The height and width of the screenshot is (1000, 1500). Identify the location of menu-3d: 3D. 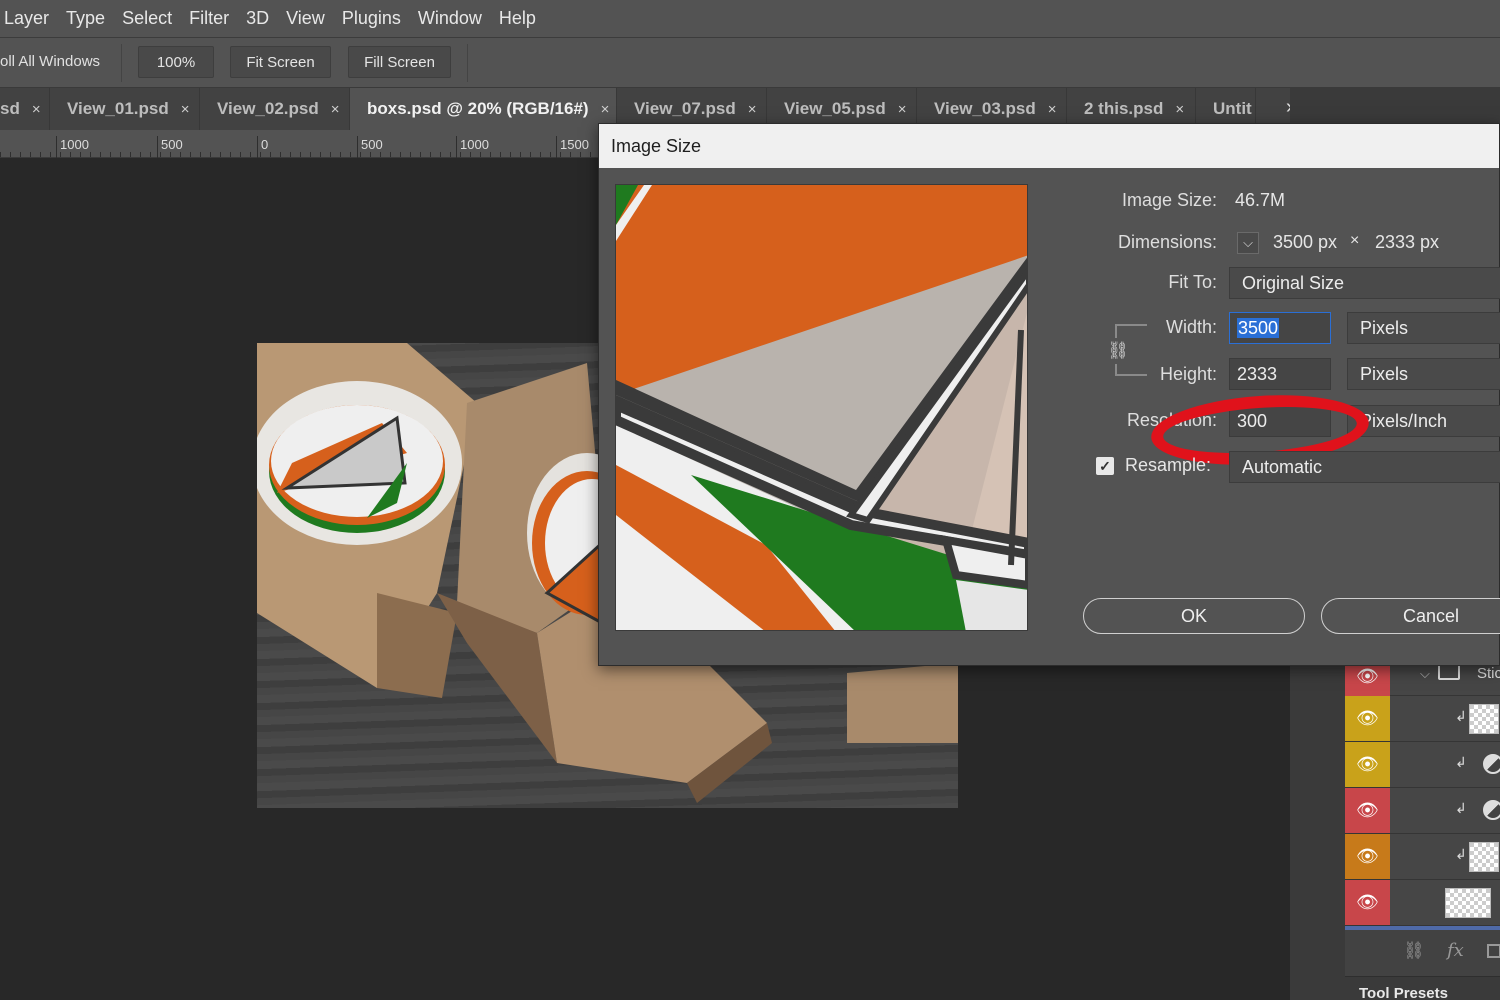
(257, 18).